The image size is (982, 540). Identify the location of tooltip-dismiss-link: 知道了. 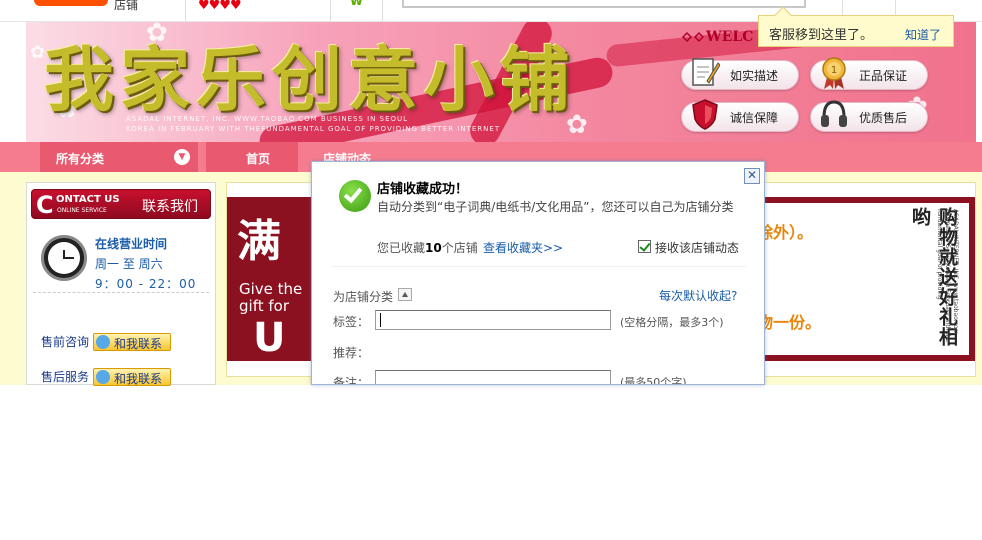
(923, 34).